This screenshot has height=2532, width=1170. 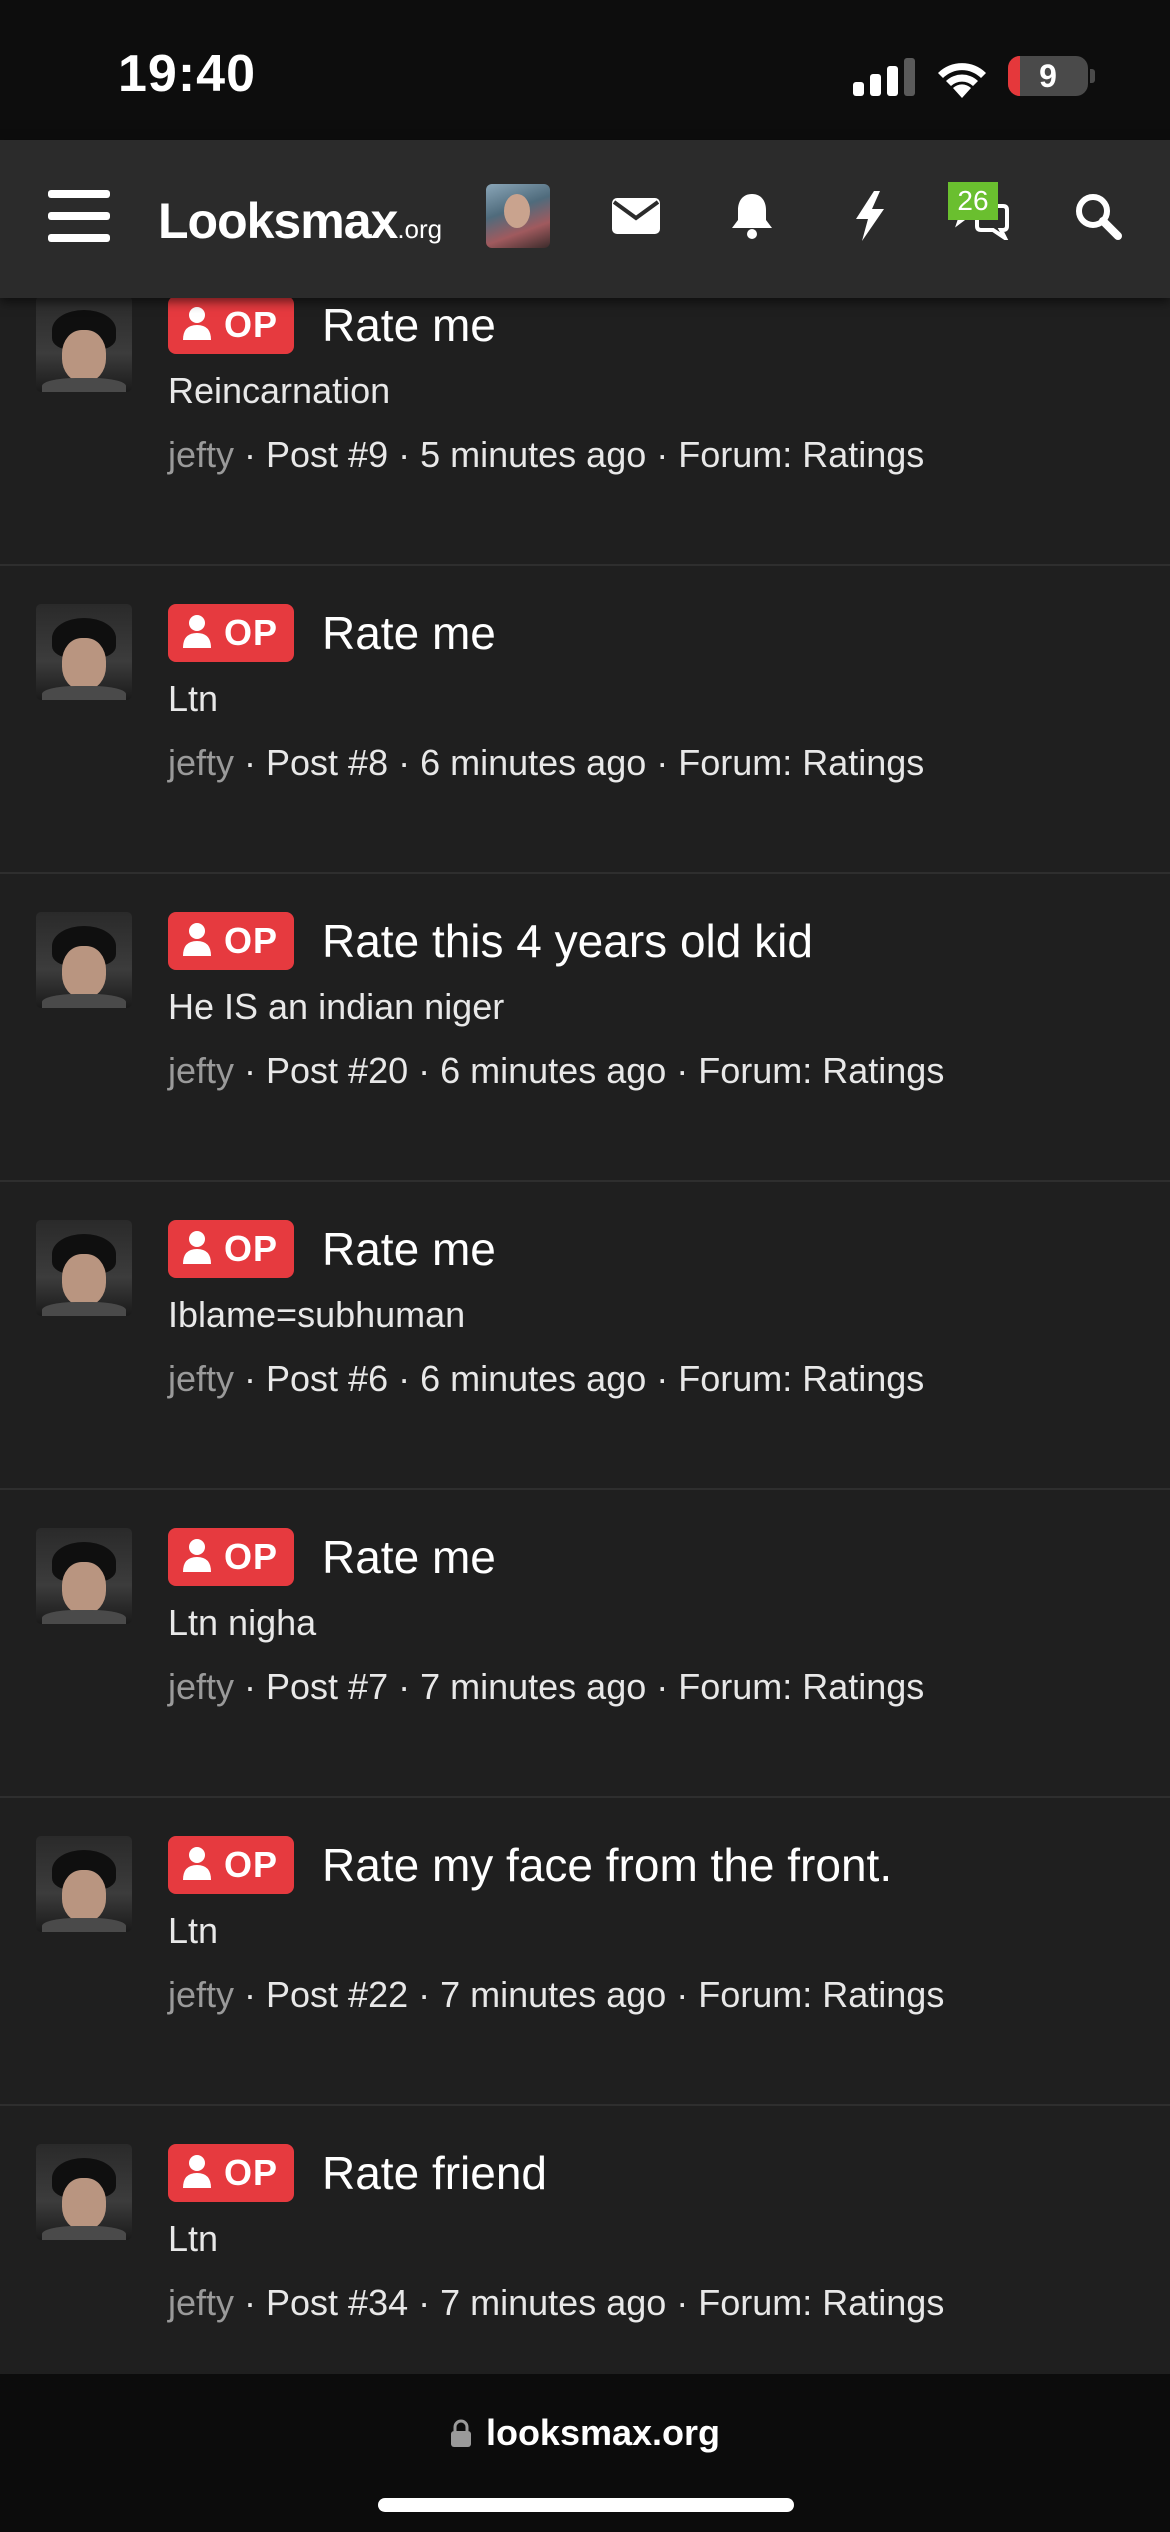 I want to click on post-snippet: Ltn nigha, so click(x=242, y=1622).